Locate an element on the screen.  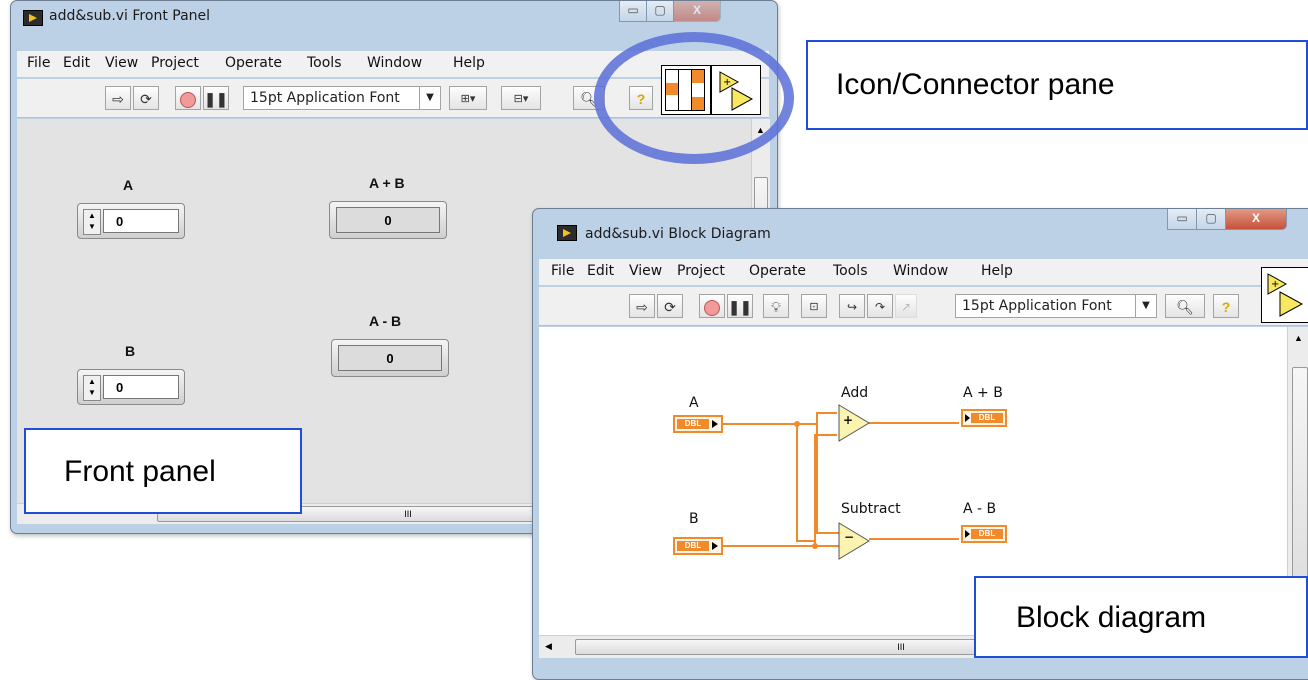
output-label-sum: A + B is located at coordinates (983, 393).